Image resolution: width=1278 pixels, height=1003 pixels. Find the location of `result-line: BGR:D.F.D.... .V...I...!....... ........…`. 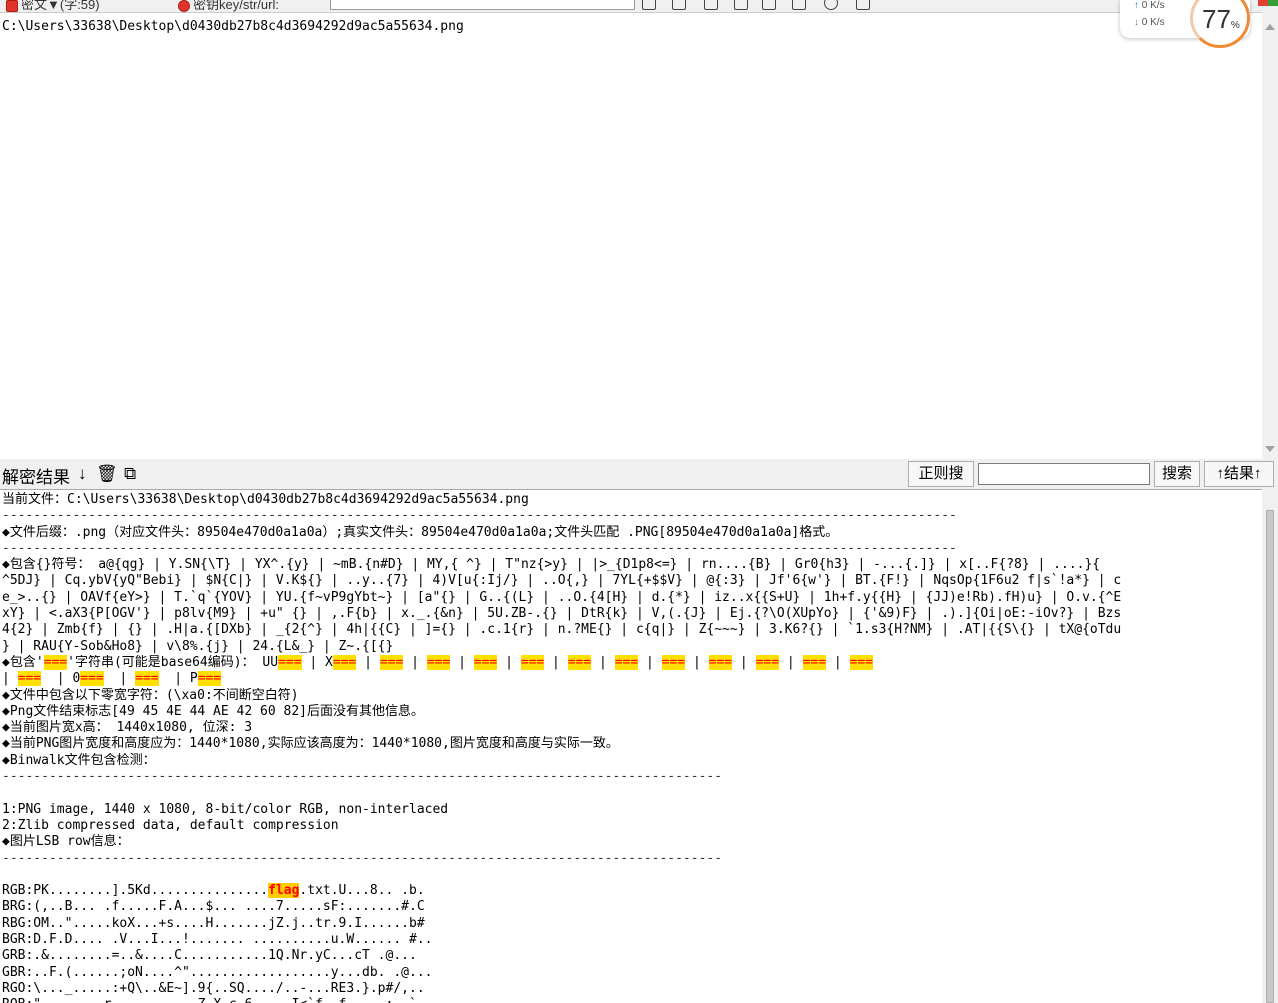

result-line: BGR:D.F.D.... .V...I...!....... ........… is located at coordinates (217, 940).